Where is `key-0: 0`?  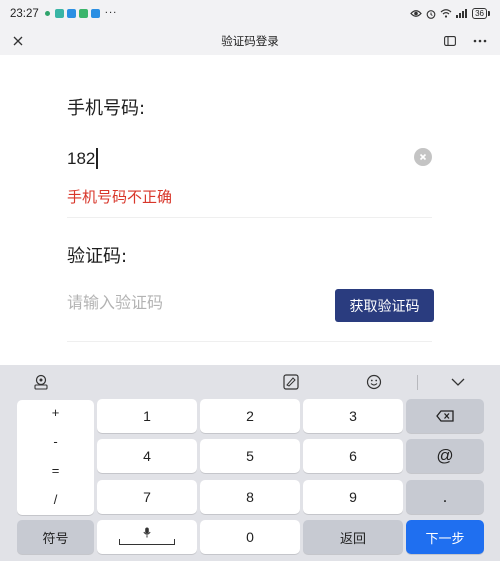 key-0: 0 is located at coordinates (250, 537).